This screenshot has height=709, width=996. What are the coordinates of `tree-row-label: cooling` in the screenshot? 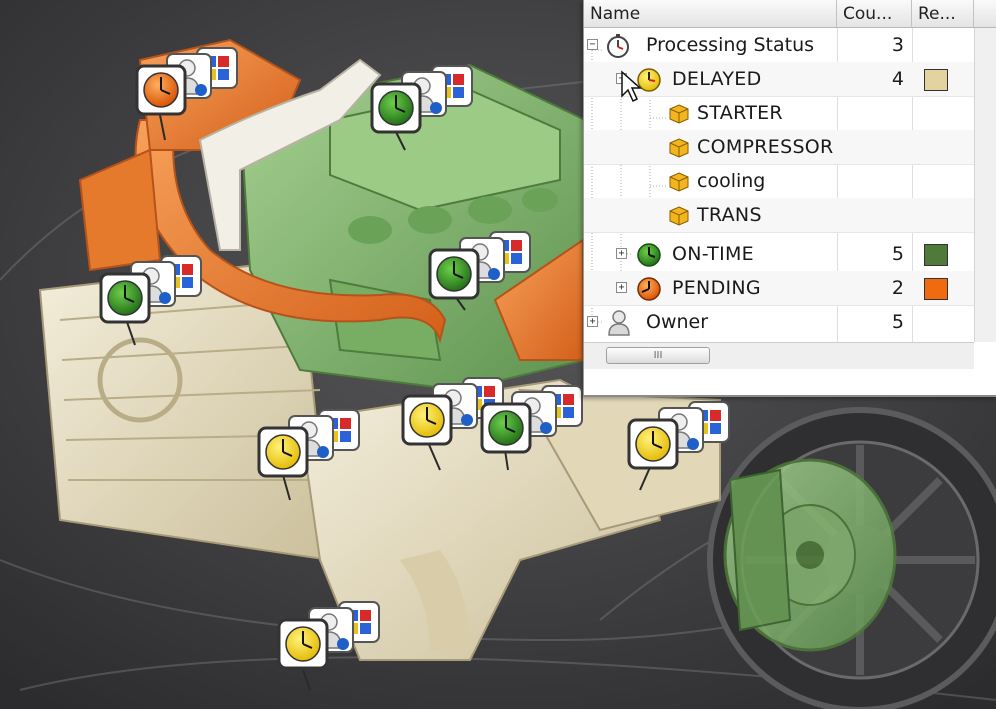 It's located at (731, 181).